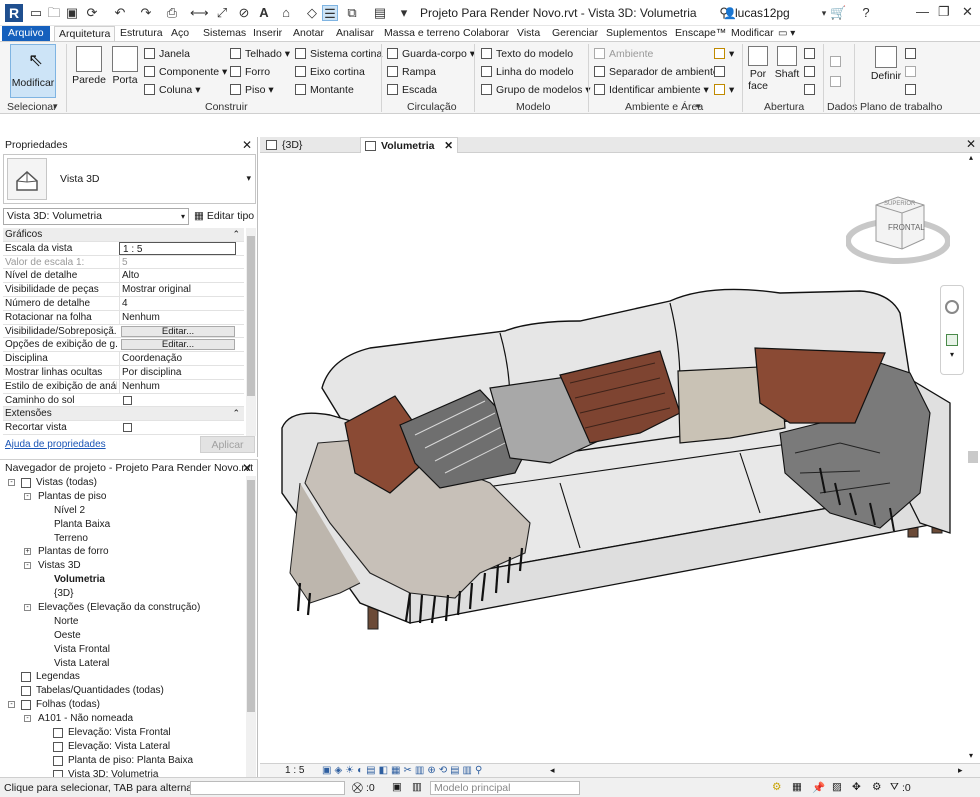  Describe the element at coordinates (776, 787) in the screenshot. I see `select-links-icon: ⚙` at that location.